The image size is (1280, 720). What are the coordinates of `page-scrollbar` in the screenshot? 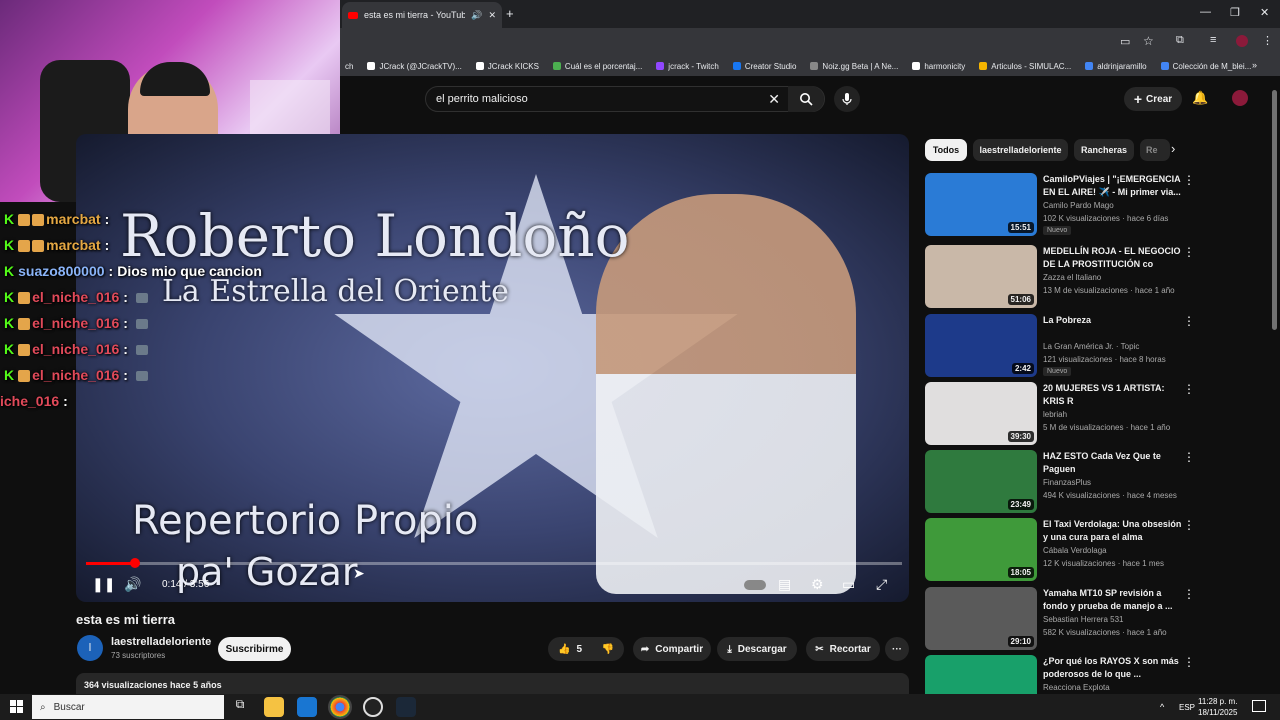 It's located at (1274, 210).